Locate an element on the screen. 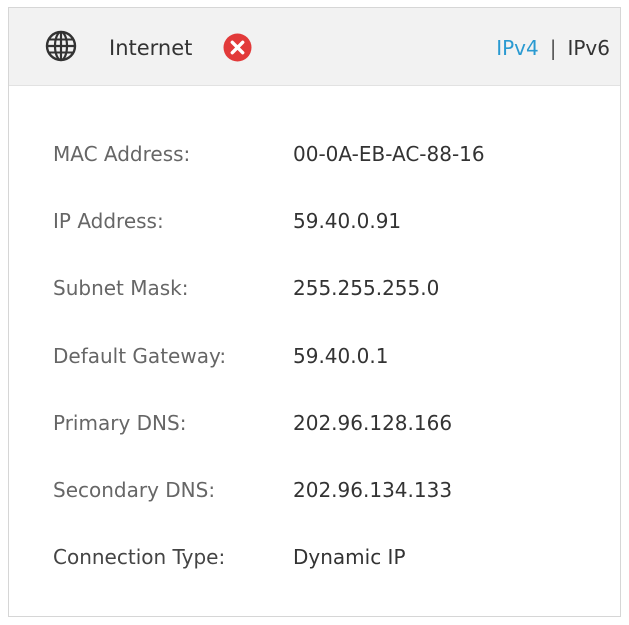 This screenshot has height=625, width=629. panel-title: Internet is located at coordinates (151, 48).